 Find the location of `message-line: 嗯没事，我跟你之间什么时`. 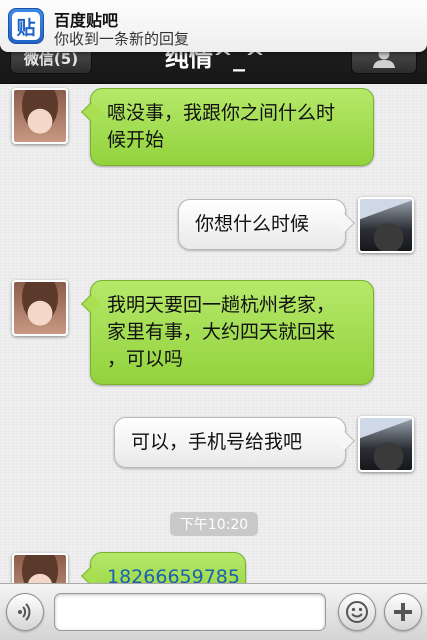

message-line: 嗯没事，我跟你之间什么时 is located at coordinates (221, 113).